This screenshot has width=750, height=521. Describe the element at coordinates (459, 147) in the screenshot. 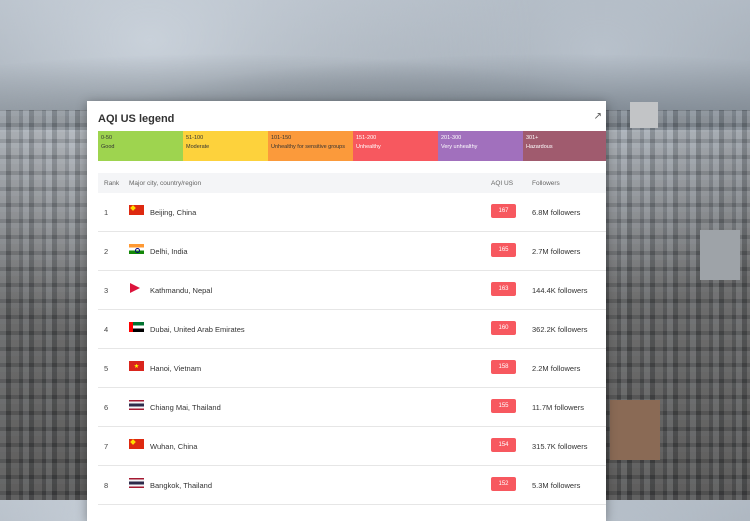

I see `legend-label: Very unhealthy` at that location.